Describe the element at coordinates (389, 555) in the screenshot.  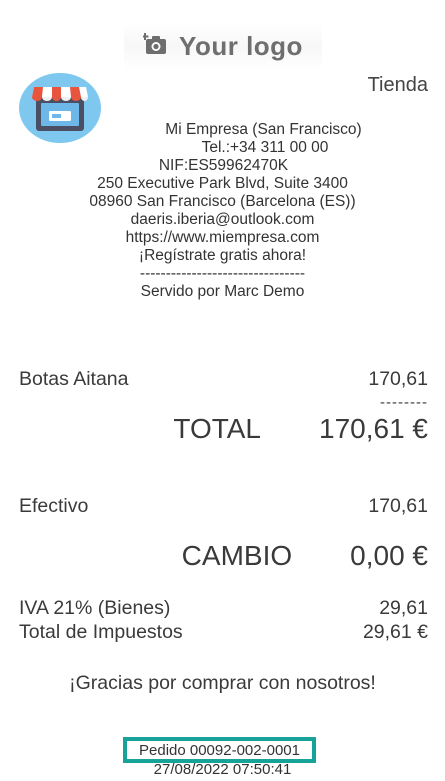
I see `change-amount: 0,00 €` at that location.